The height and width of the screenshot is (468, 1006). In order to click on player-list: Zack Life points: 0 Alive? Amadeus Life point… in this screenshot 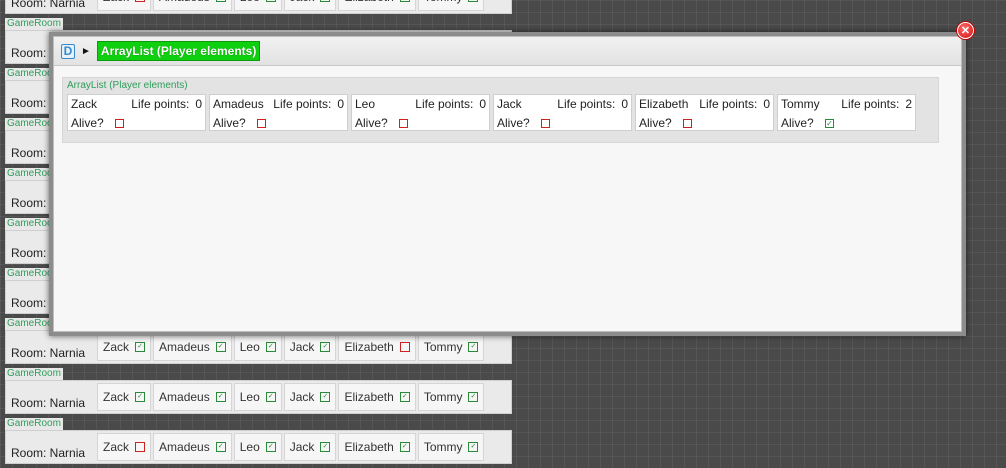, I will do `click(500, 112)`.